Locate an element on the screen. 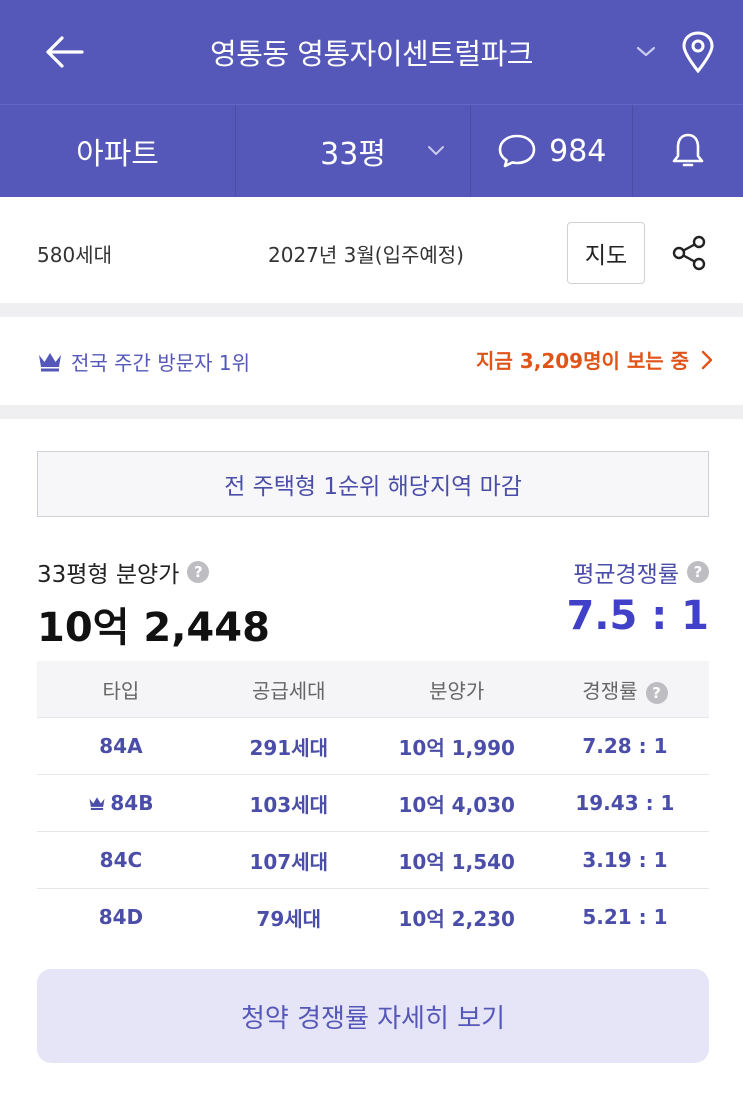 This screenshot has width=743, height=1100. header-price: 분양가 is located at coordinates (456, 689).